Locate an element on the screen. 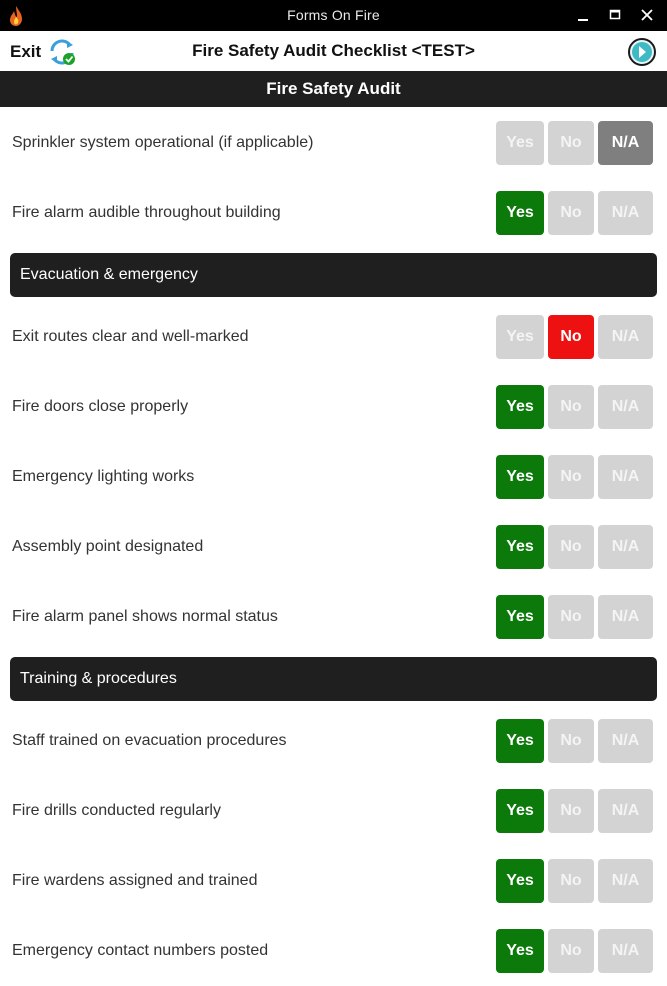 This screenshot has width=667, height=986. question-label: Emergency lighting works is located at coordinates (103, 476).